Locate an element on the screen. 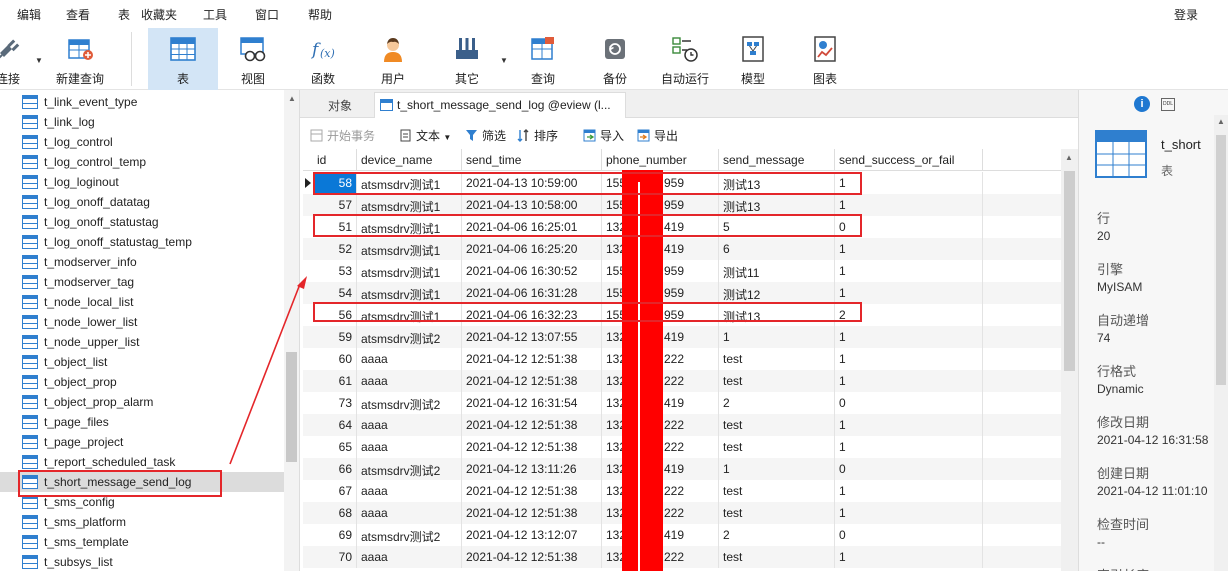 The image size is (1228, 571). column-header-device-name: device_name is located at coordinates (409, 160).